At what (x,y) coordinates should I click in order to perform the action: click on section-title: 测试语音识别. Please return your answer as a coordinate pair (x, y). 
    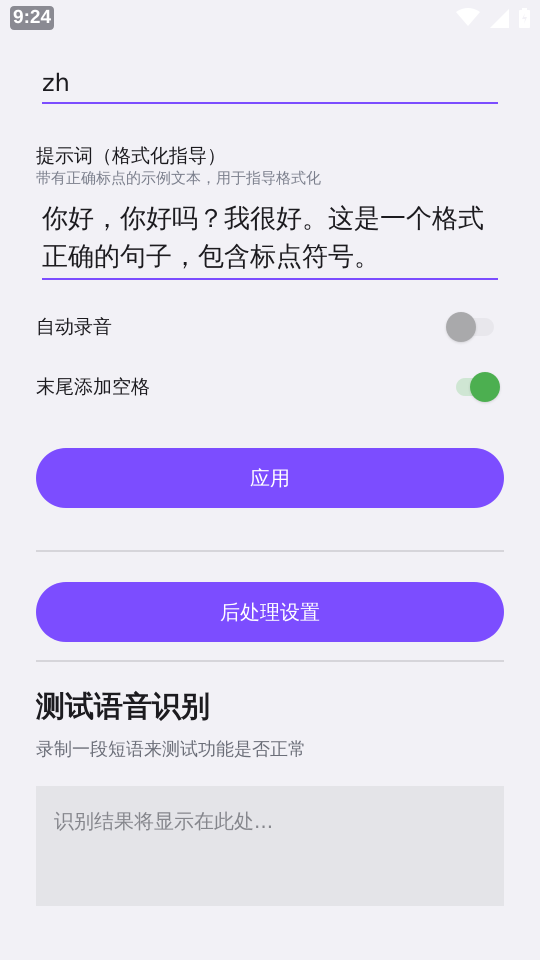
    Looking at the image, I should click on (123, 706).